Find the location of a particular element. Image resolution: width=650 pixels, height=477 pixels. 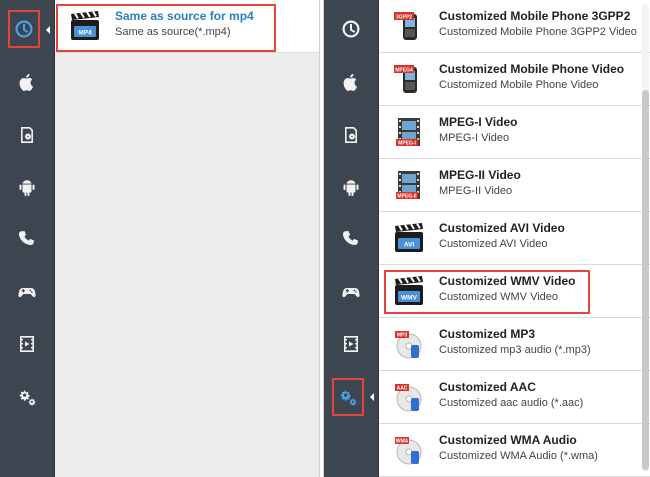

format-description: Customized WMA Audio (*.wma) is located at coordinates (518, 456).